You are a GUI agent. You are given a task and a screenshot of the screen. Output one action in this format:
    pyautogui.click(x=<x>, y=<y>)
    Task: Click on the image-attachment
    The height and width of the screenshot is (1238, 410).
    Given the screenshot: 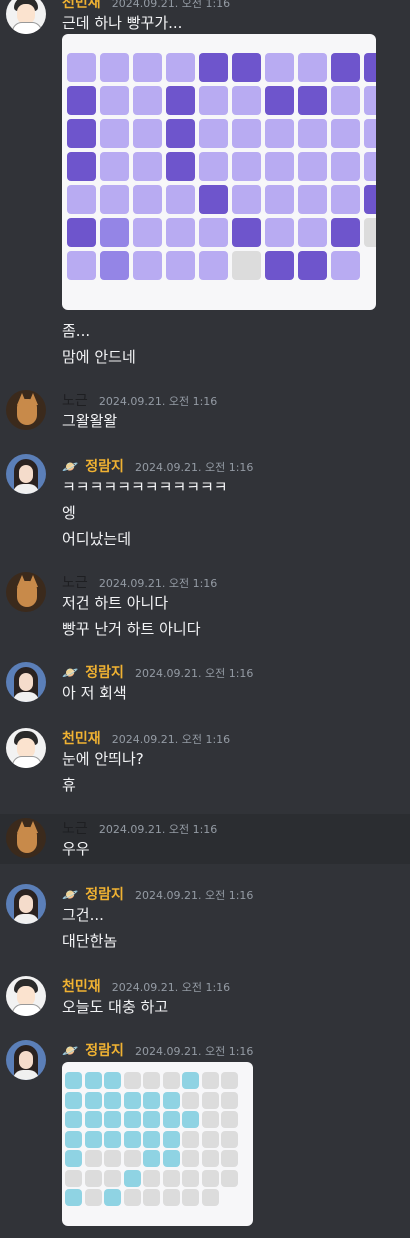 What is the action you would take?
    pyautogui.click(x=157, y=1144)
    